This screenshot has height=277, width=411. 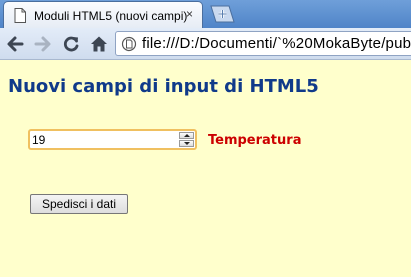 I want to click on temperature-number-field, so click(x=112, y=139).